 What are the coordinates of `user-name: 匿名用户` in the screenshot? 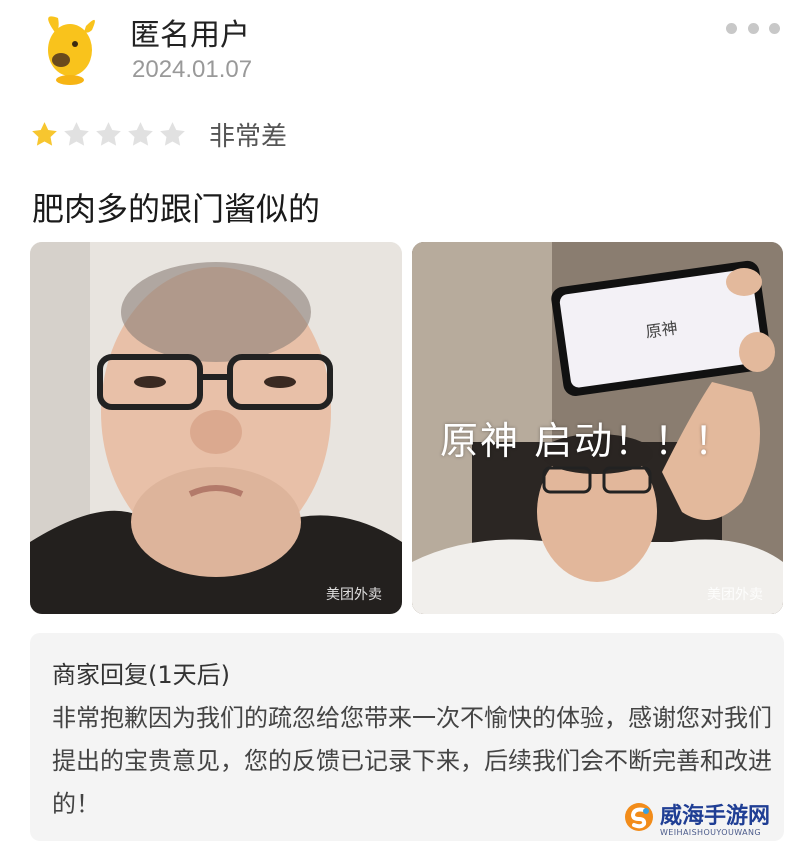 It's located at (190, 35).